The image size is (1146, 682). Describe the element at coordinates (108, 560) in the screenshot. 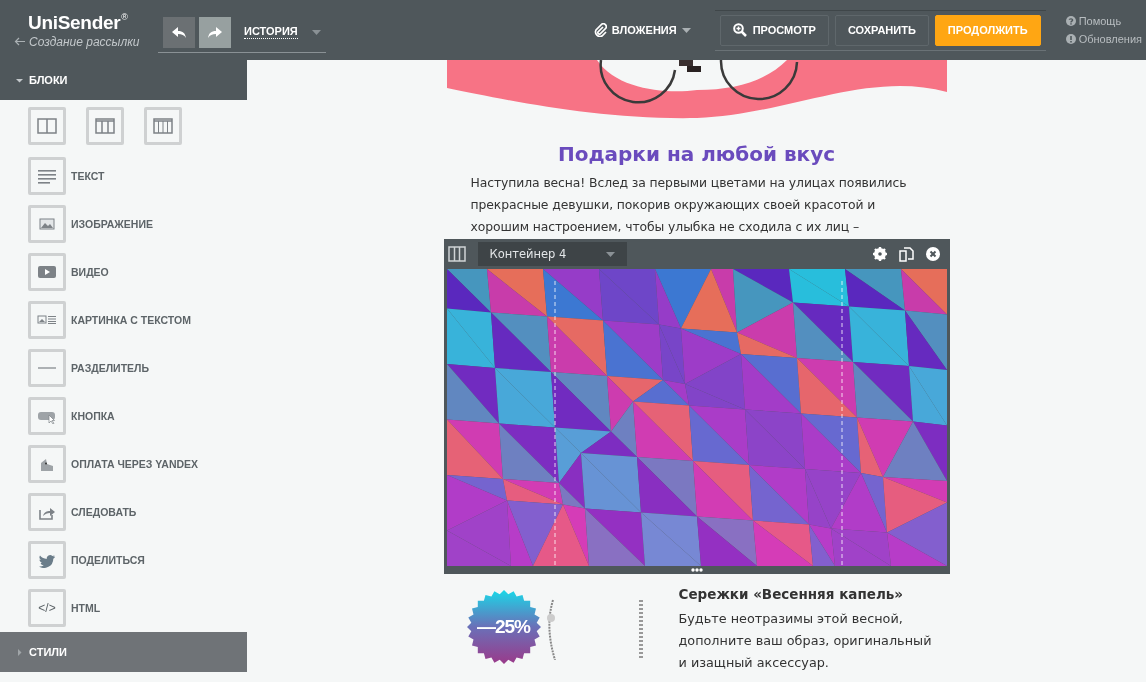

I see `block-label: ПОДЕЛИТЬСЯ` at that location.